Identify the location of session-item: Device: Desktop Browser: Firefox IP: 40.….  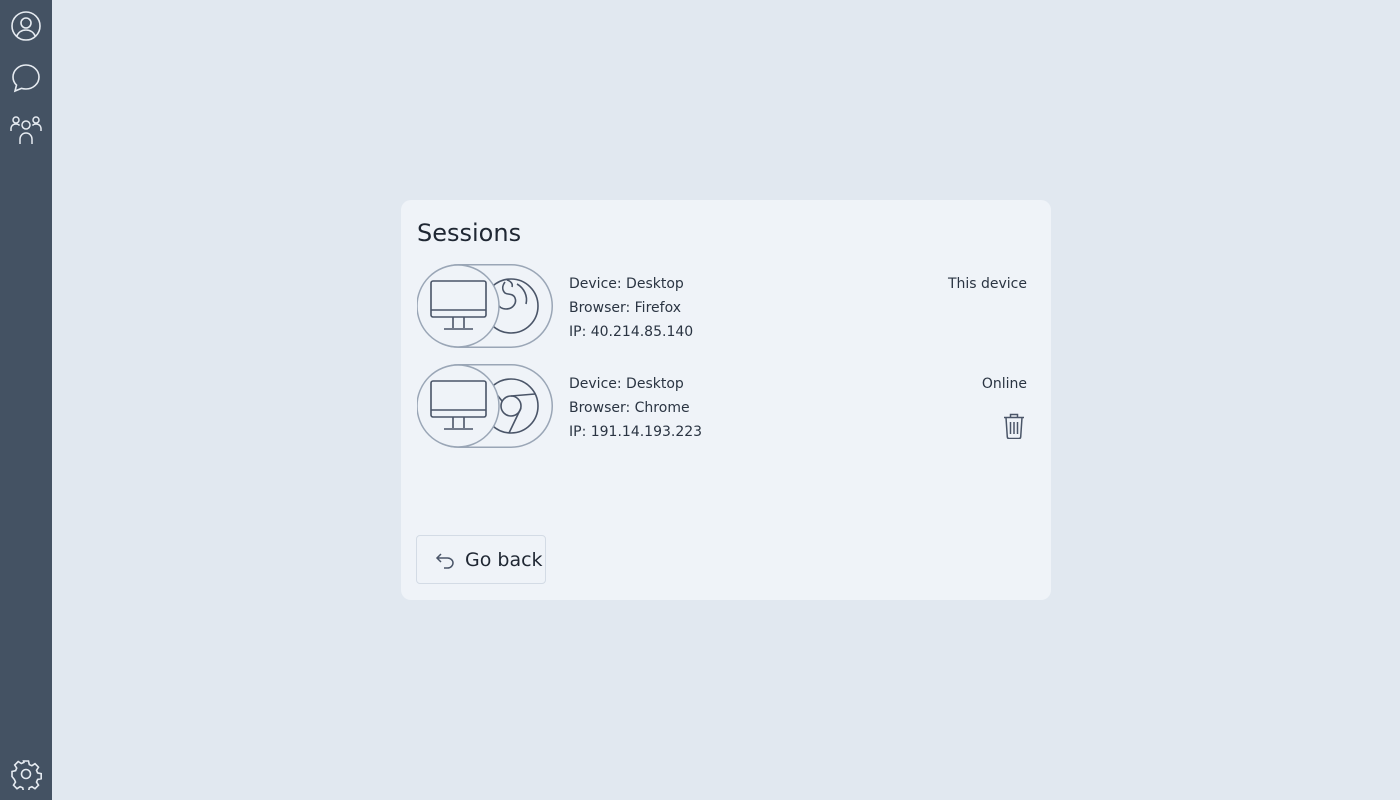
(726, 306).